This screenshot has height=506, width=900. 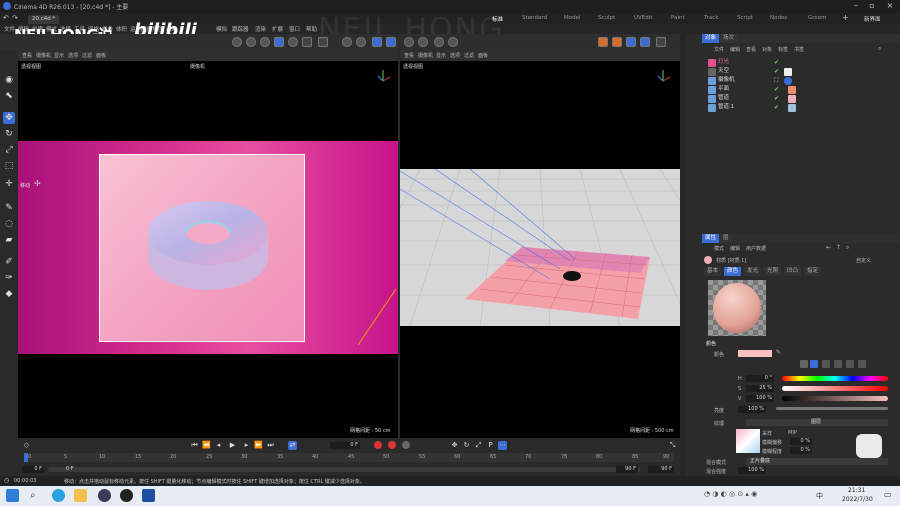 I want to click on blur-scale-field: 0 %, so click(x=801, y=450).